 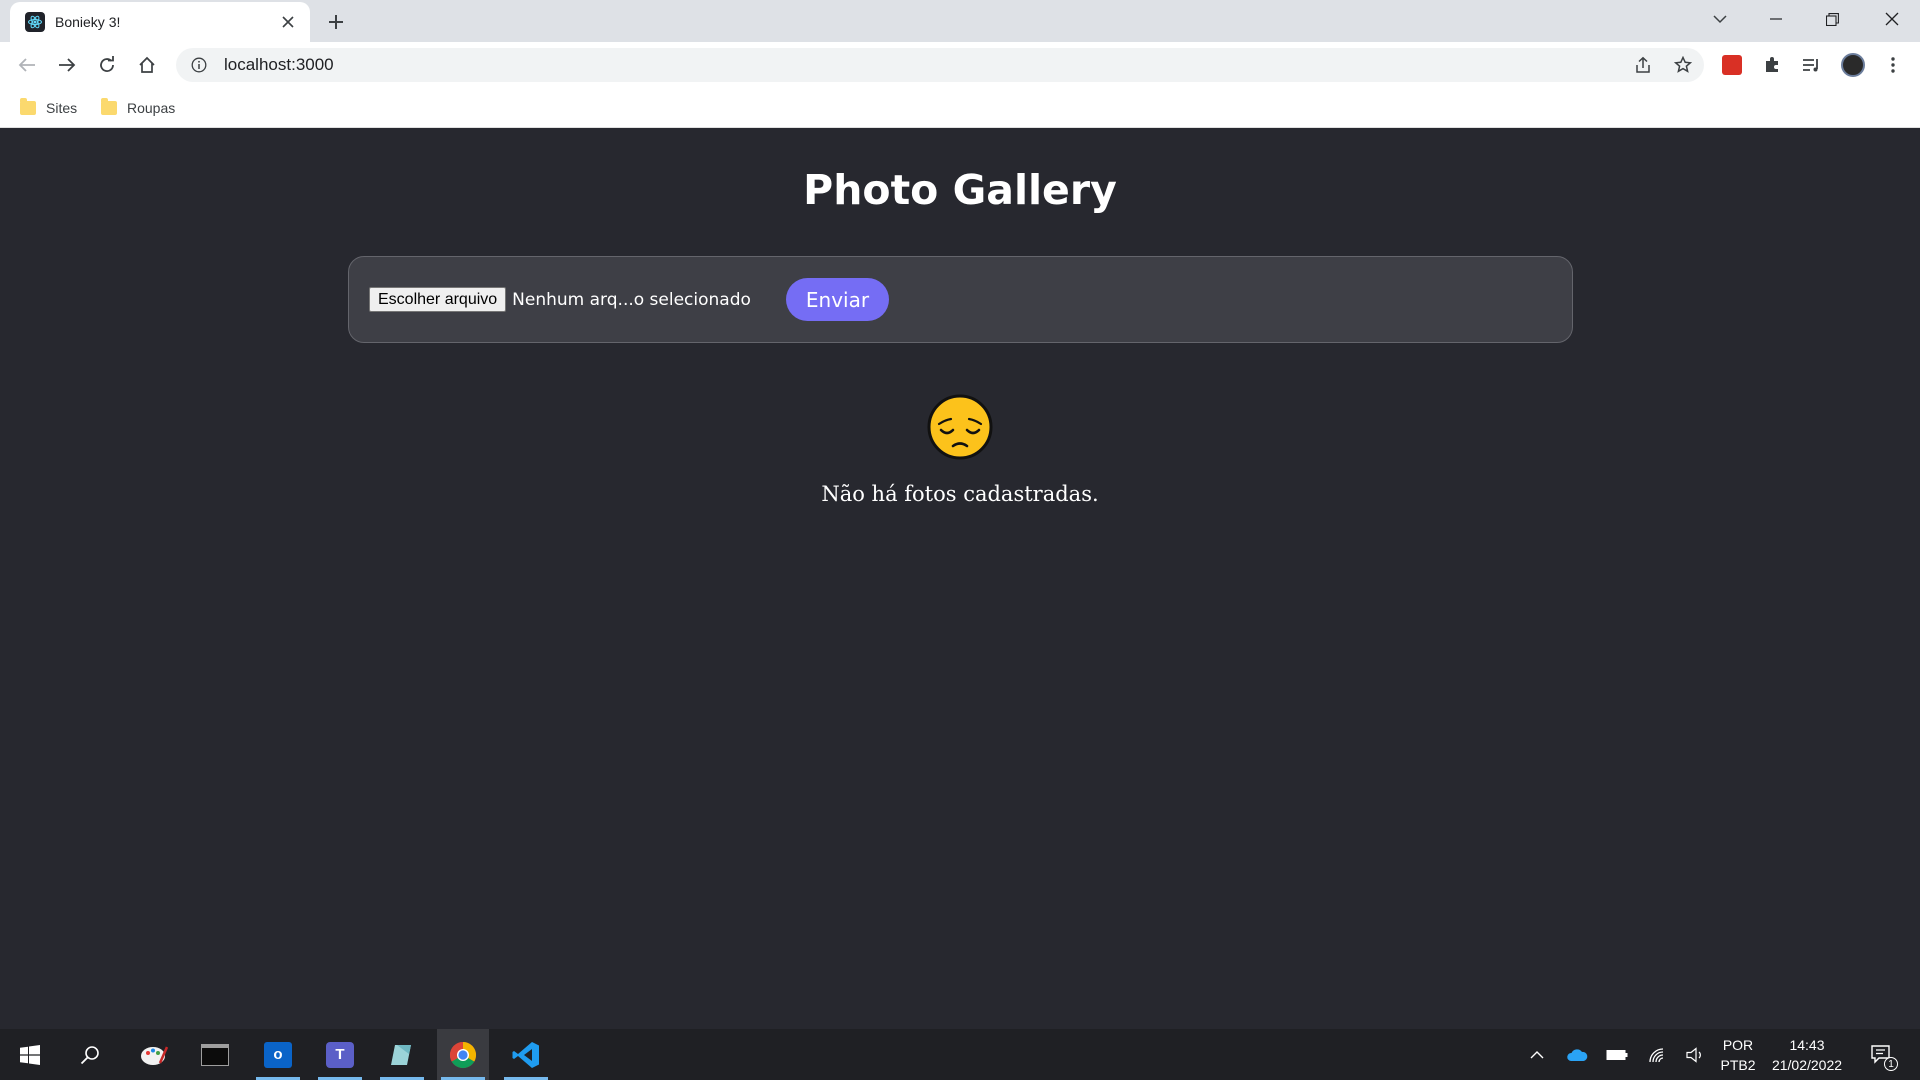 I want to click on empty-state-message: Não há fotos cadastradas., so click(x=960, y=494).